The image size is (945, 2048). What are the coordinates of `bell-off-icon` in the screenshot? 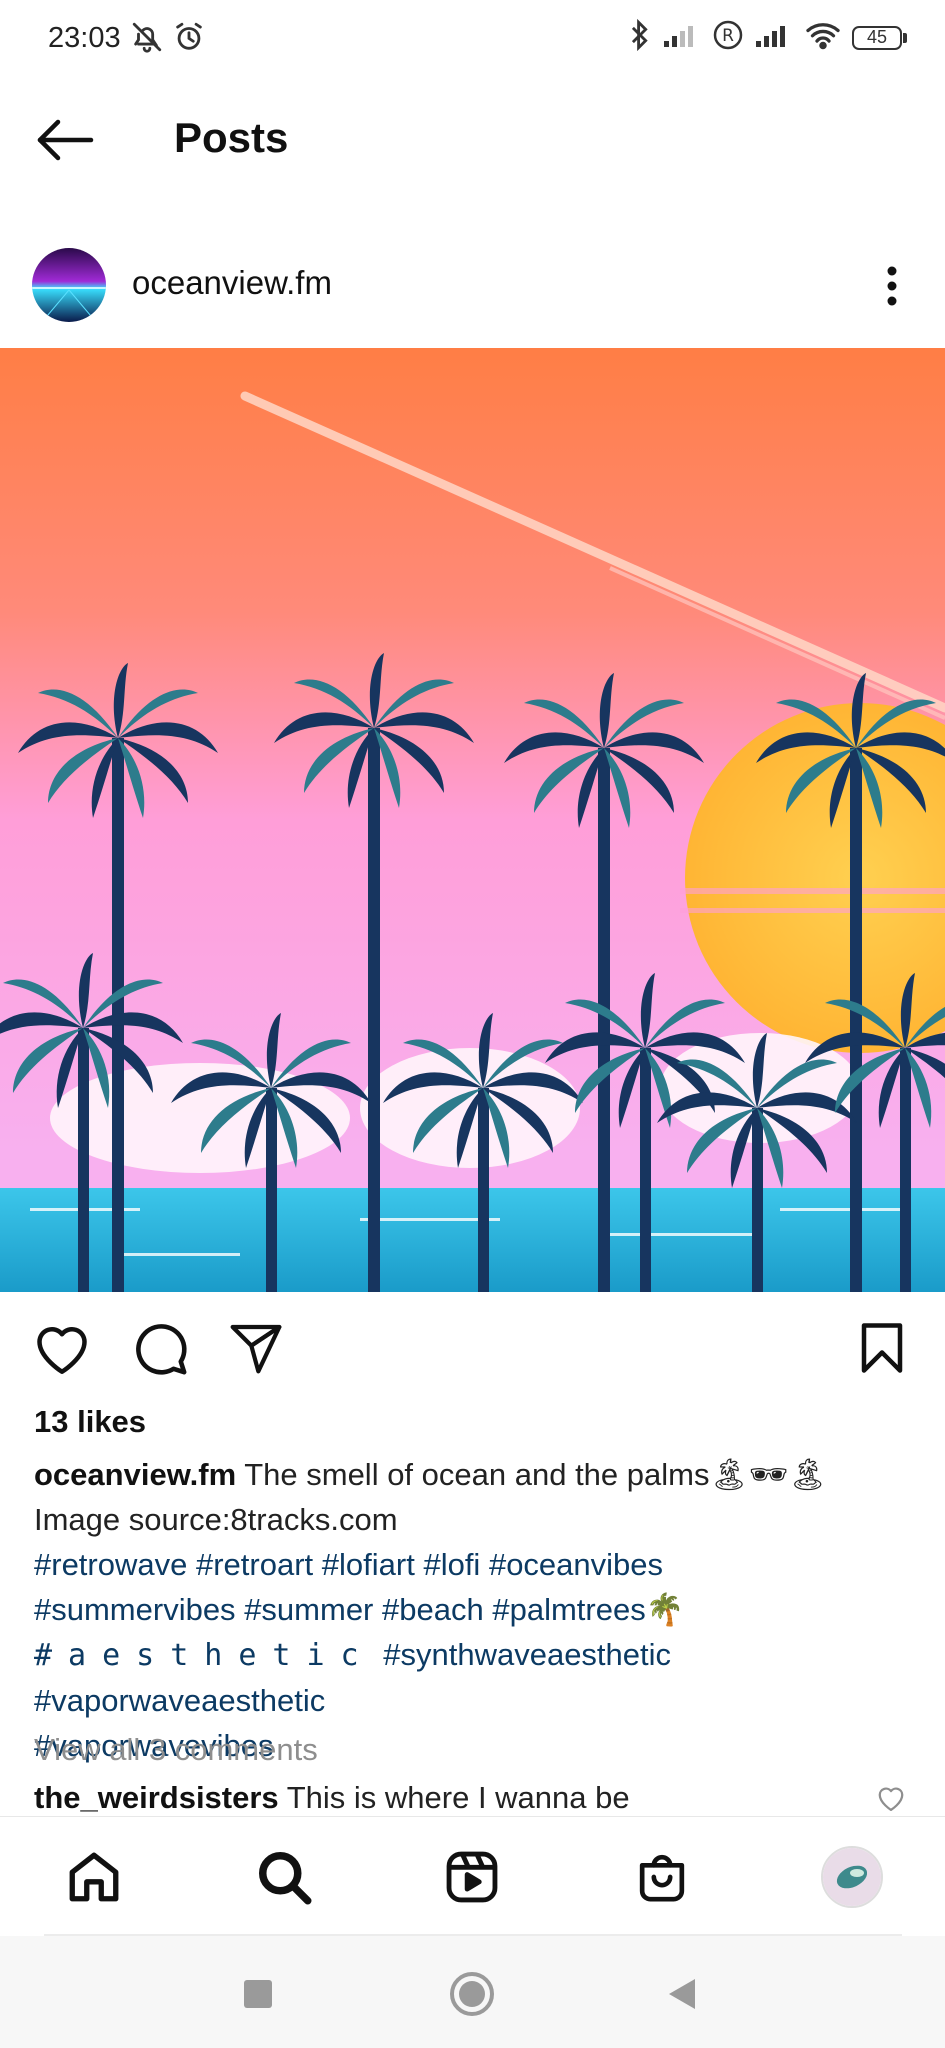 It's located at (147, 39).